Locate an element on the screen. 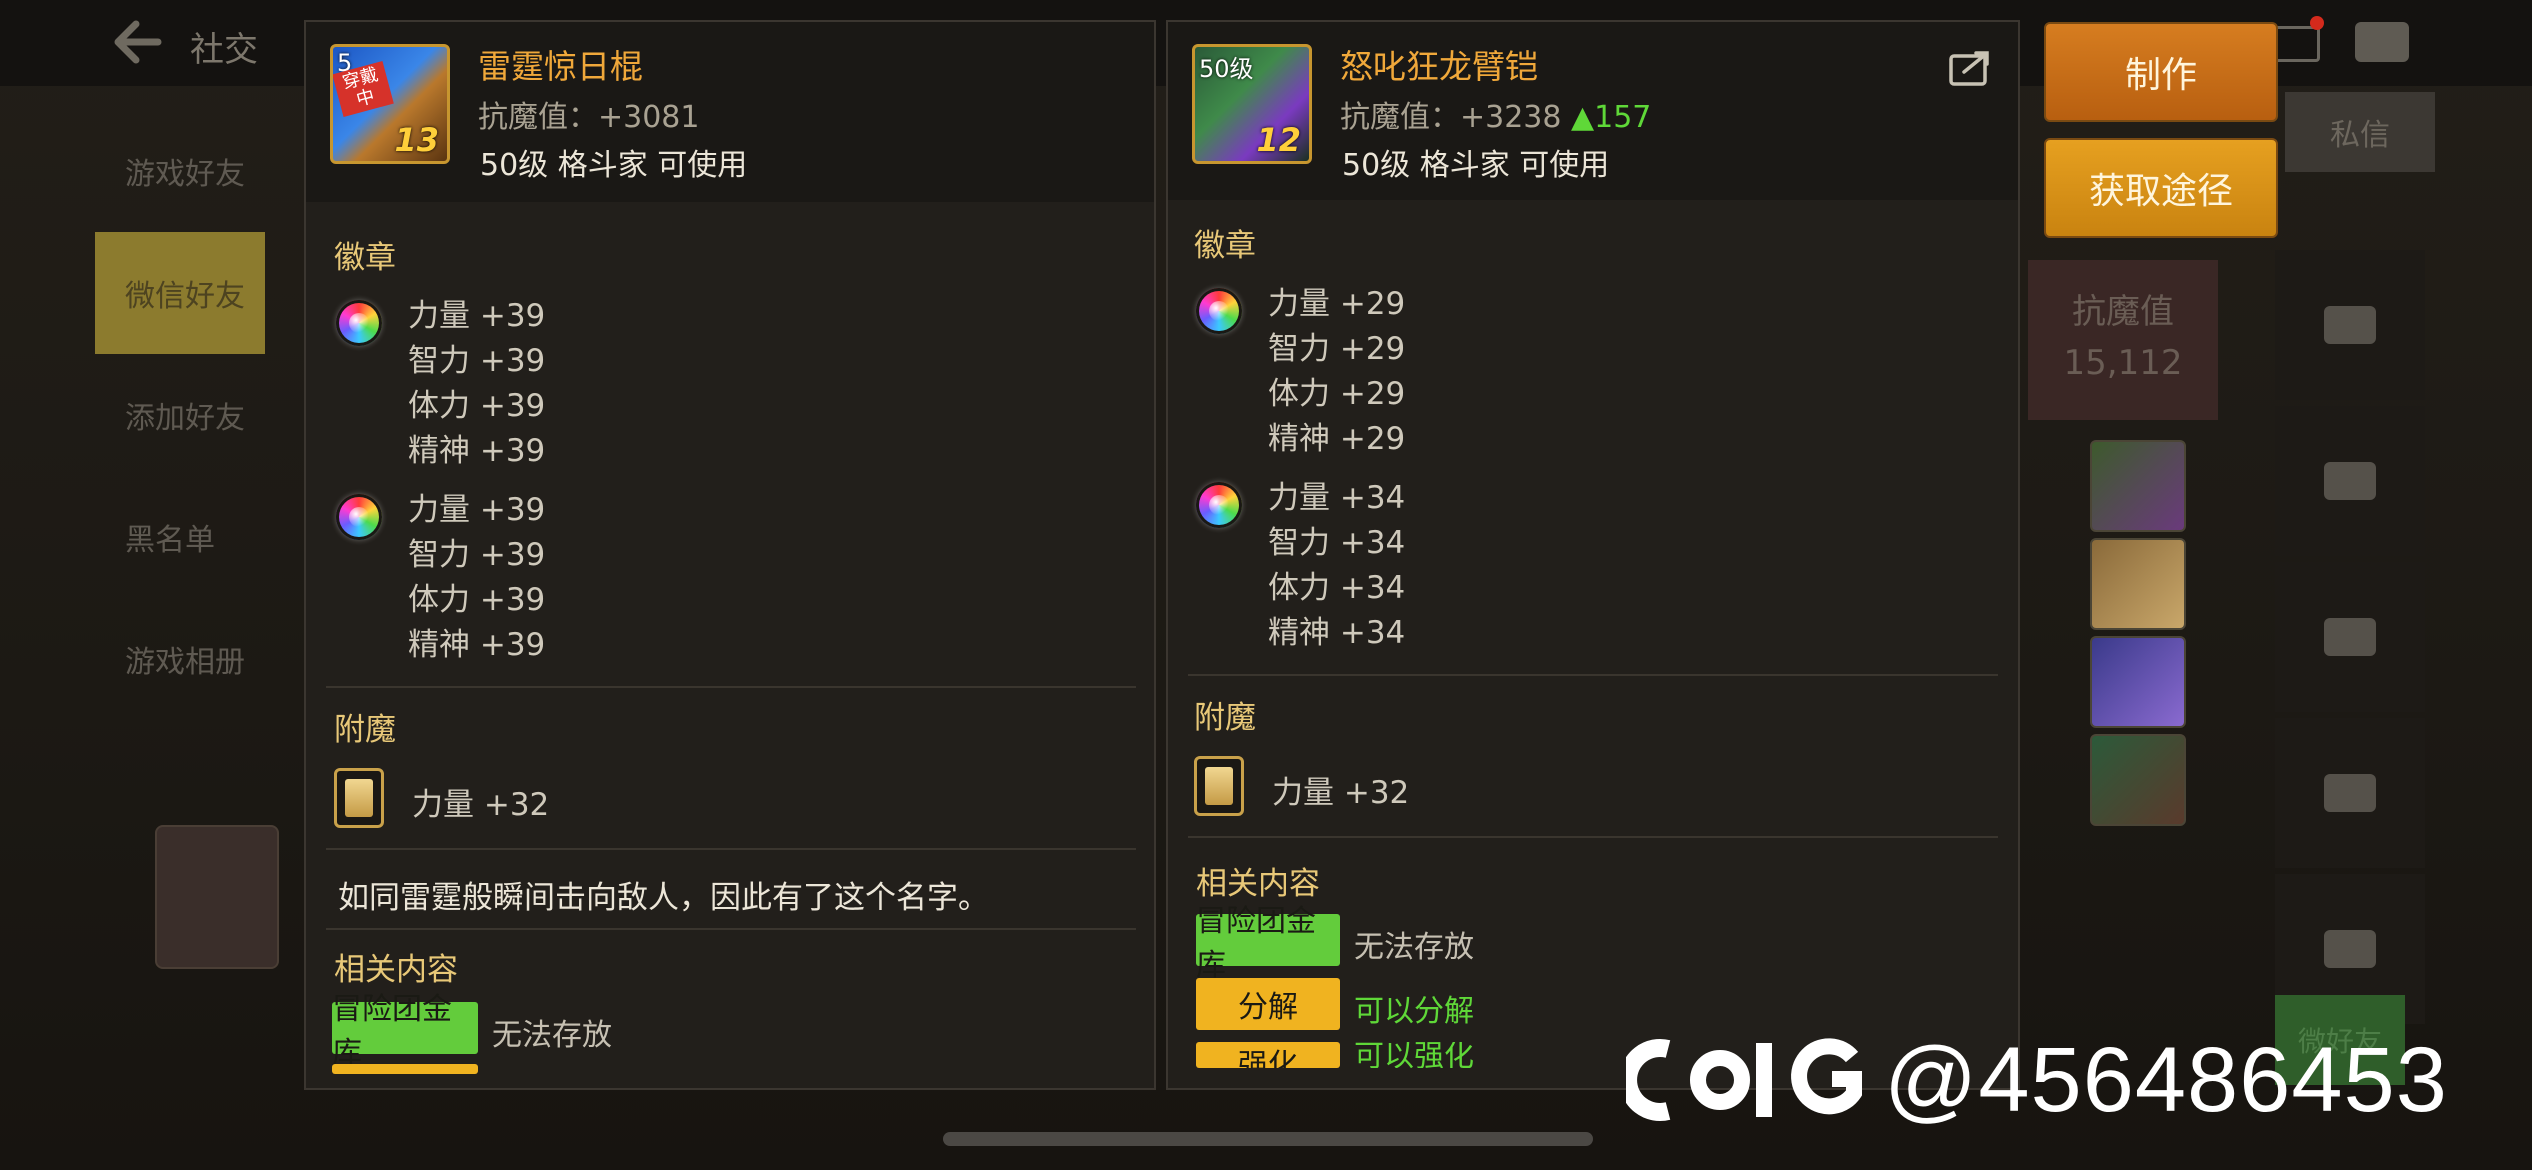 This screenshot has width=2532, height=1170. antimagic-value: 抗魔值：+3238 ▲157 is located at coordinates (1495, 114).